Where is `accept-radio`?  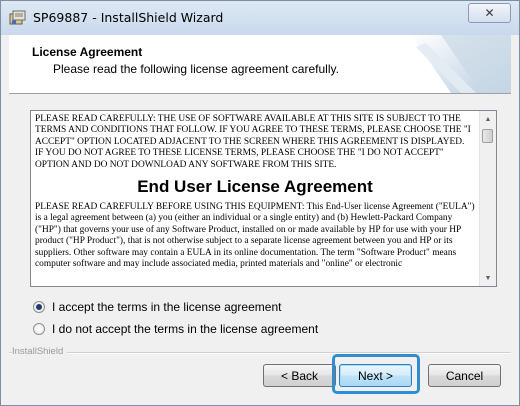 accept-radio is located at coordinates (39, 307).